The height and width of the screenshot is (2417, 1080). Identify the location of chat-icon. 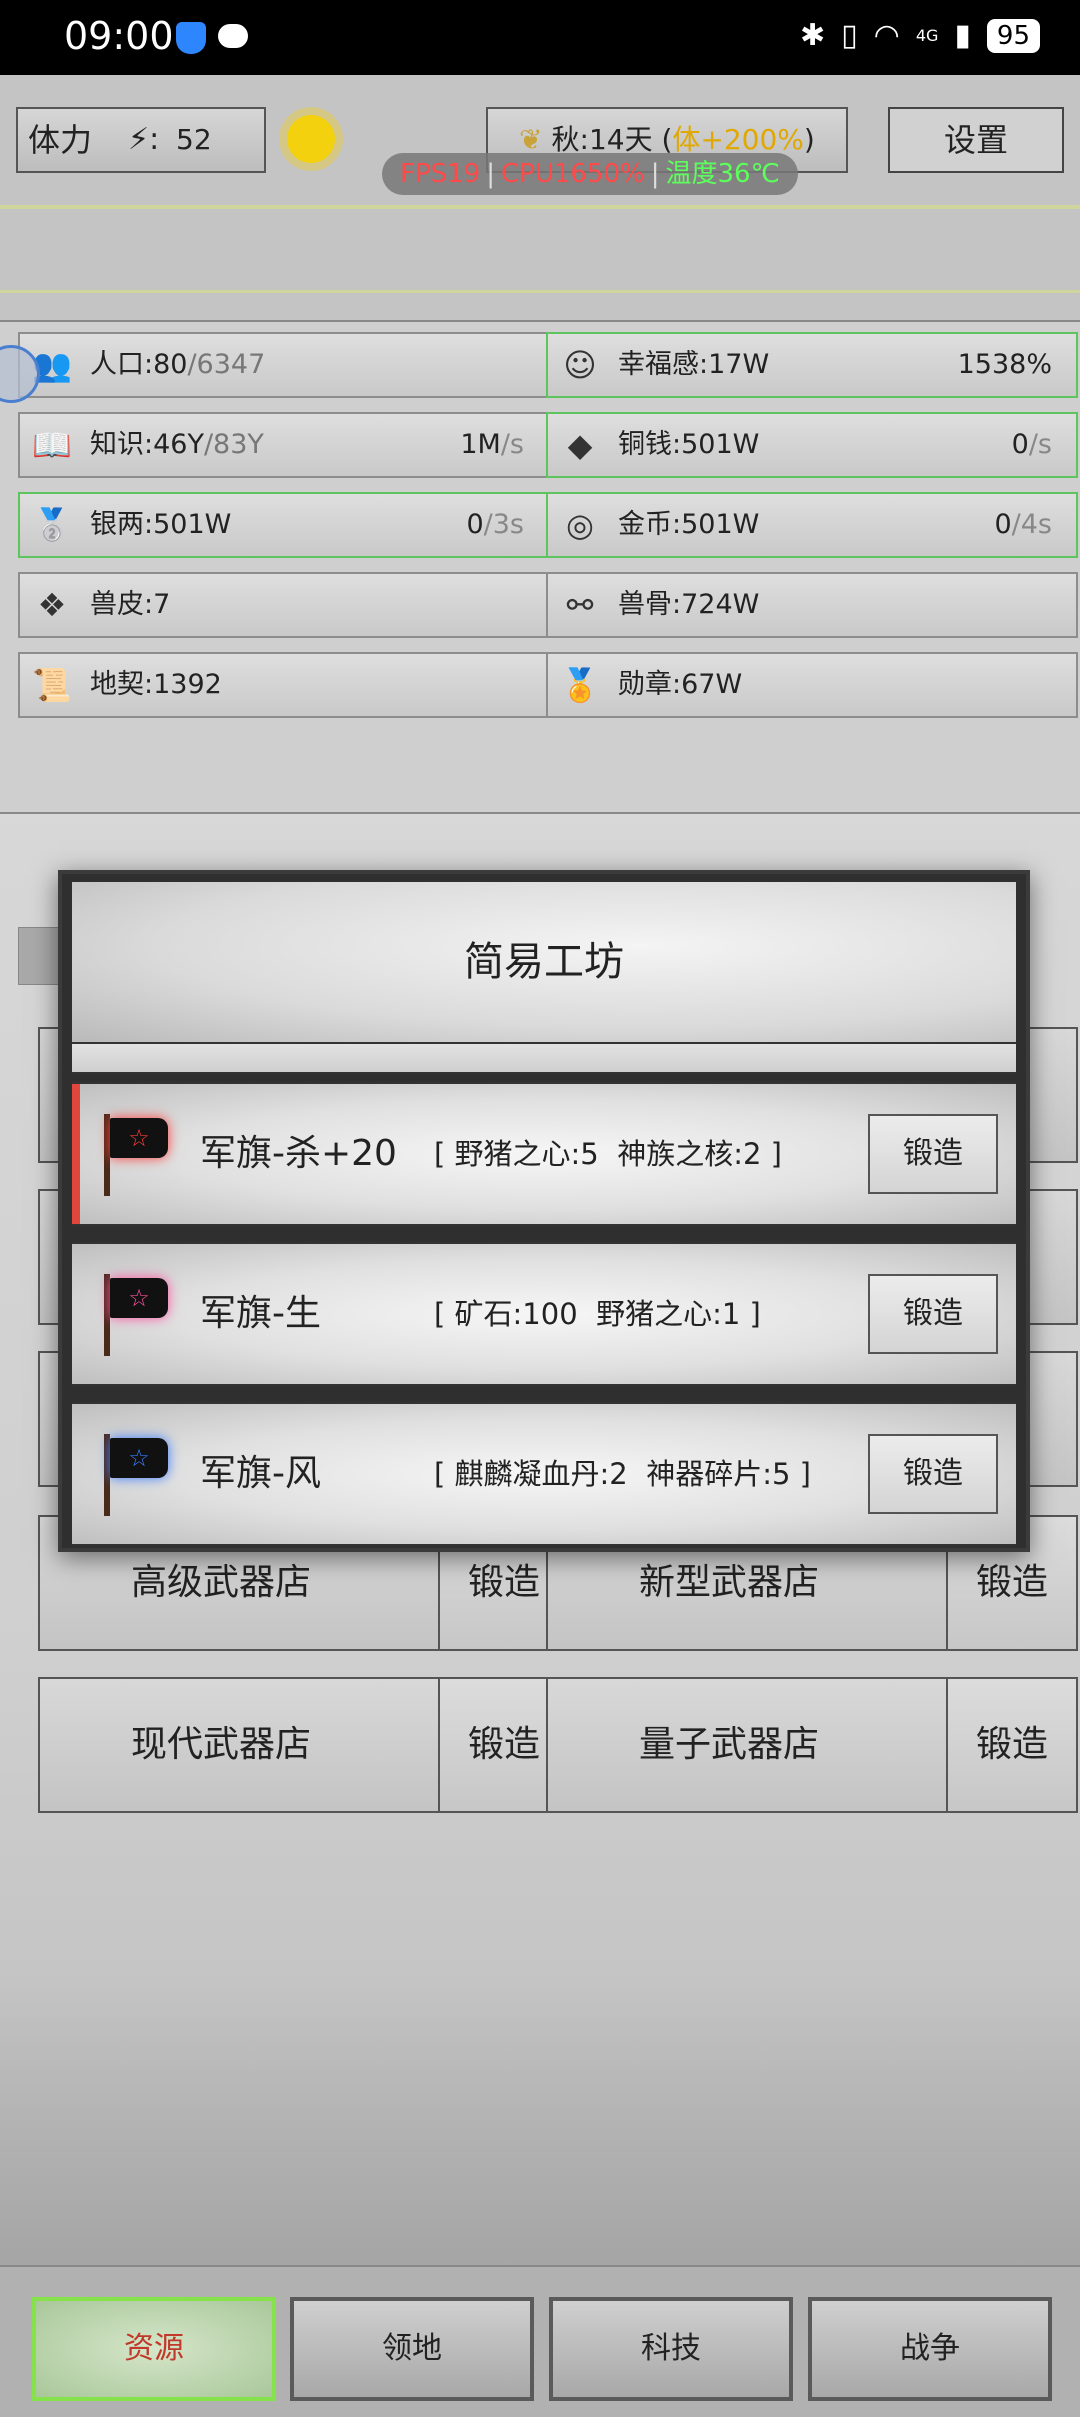
(233, 36).